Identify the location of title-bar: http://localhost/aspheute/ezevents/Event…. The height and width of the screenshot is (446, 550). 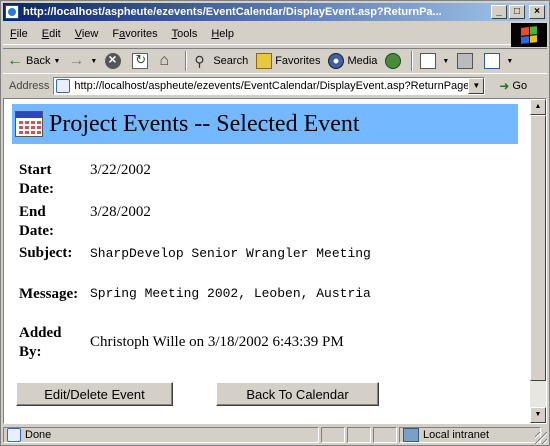
(275, 12).